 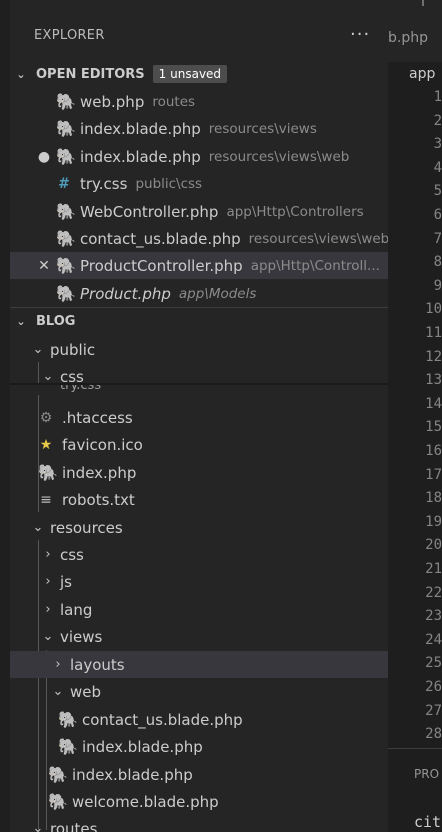 What do you see at coordinates (433, 734) in the screenshot?
I see `line-number: 28` at bounding box center [433, 734].